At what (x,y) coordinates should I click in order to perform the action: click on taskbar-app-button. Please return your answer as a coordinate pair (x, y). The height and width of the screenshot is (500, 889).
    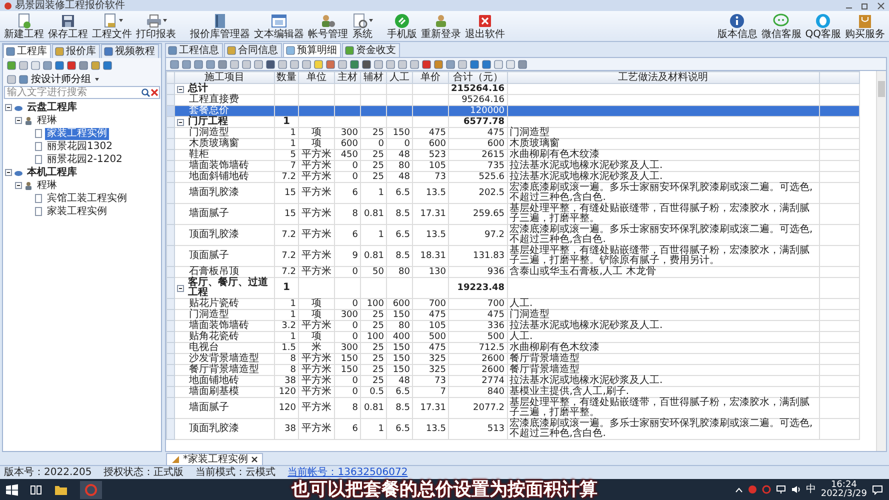
    Looking at the image, I should click on (91, 489).